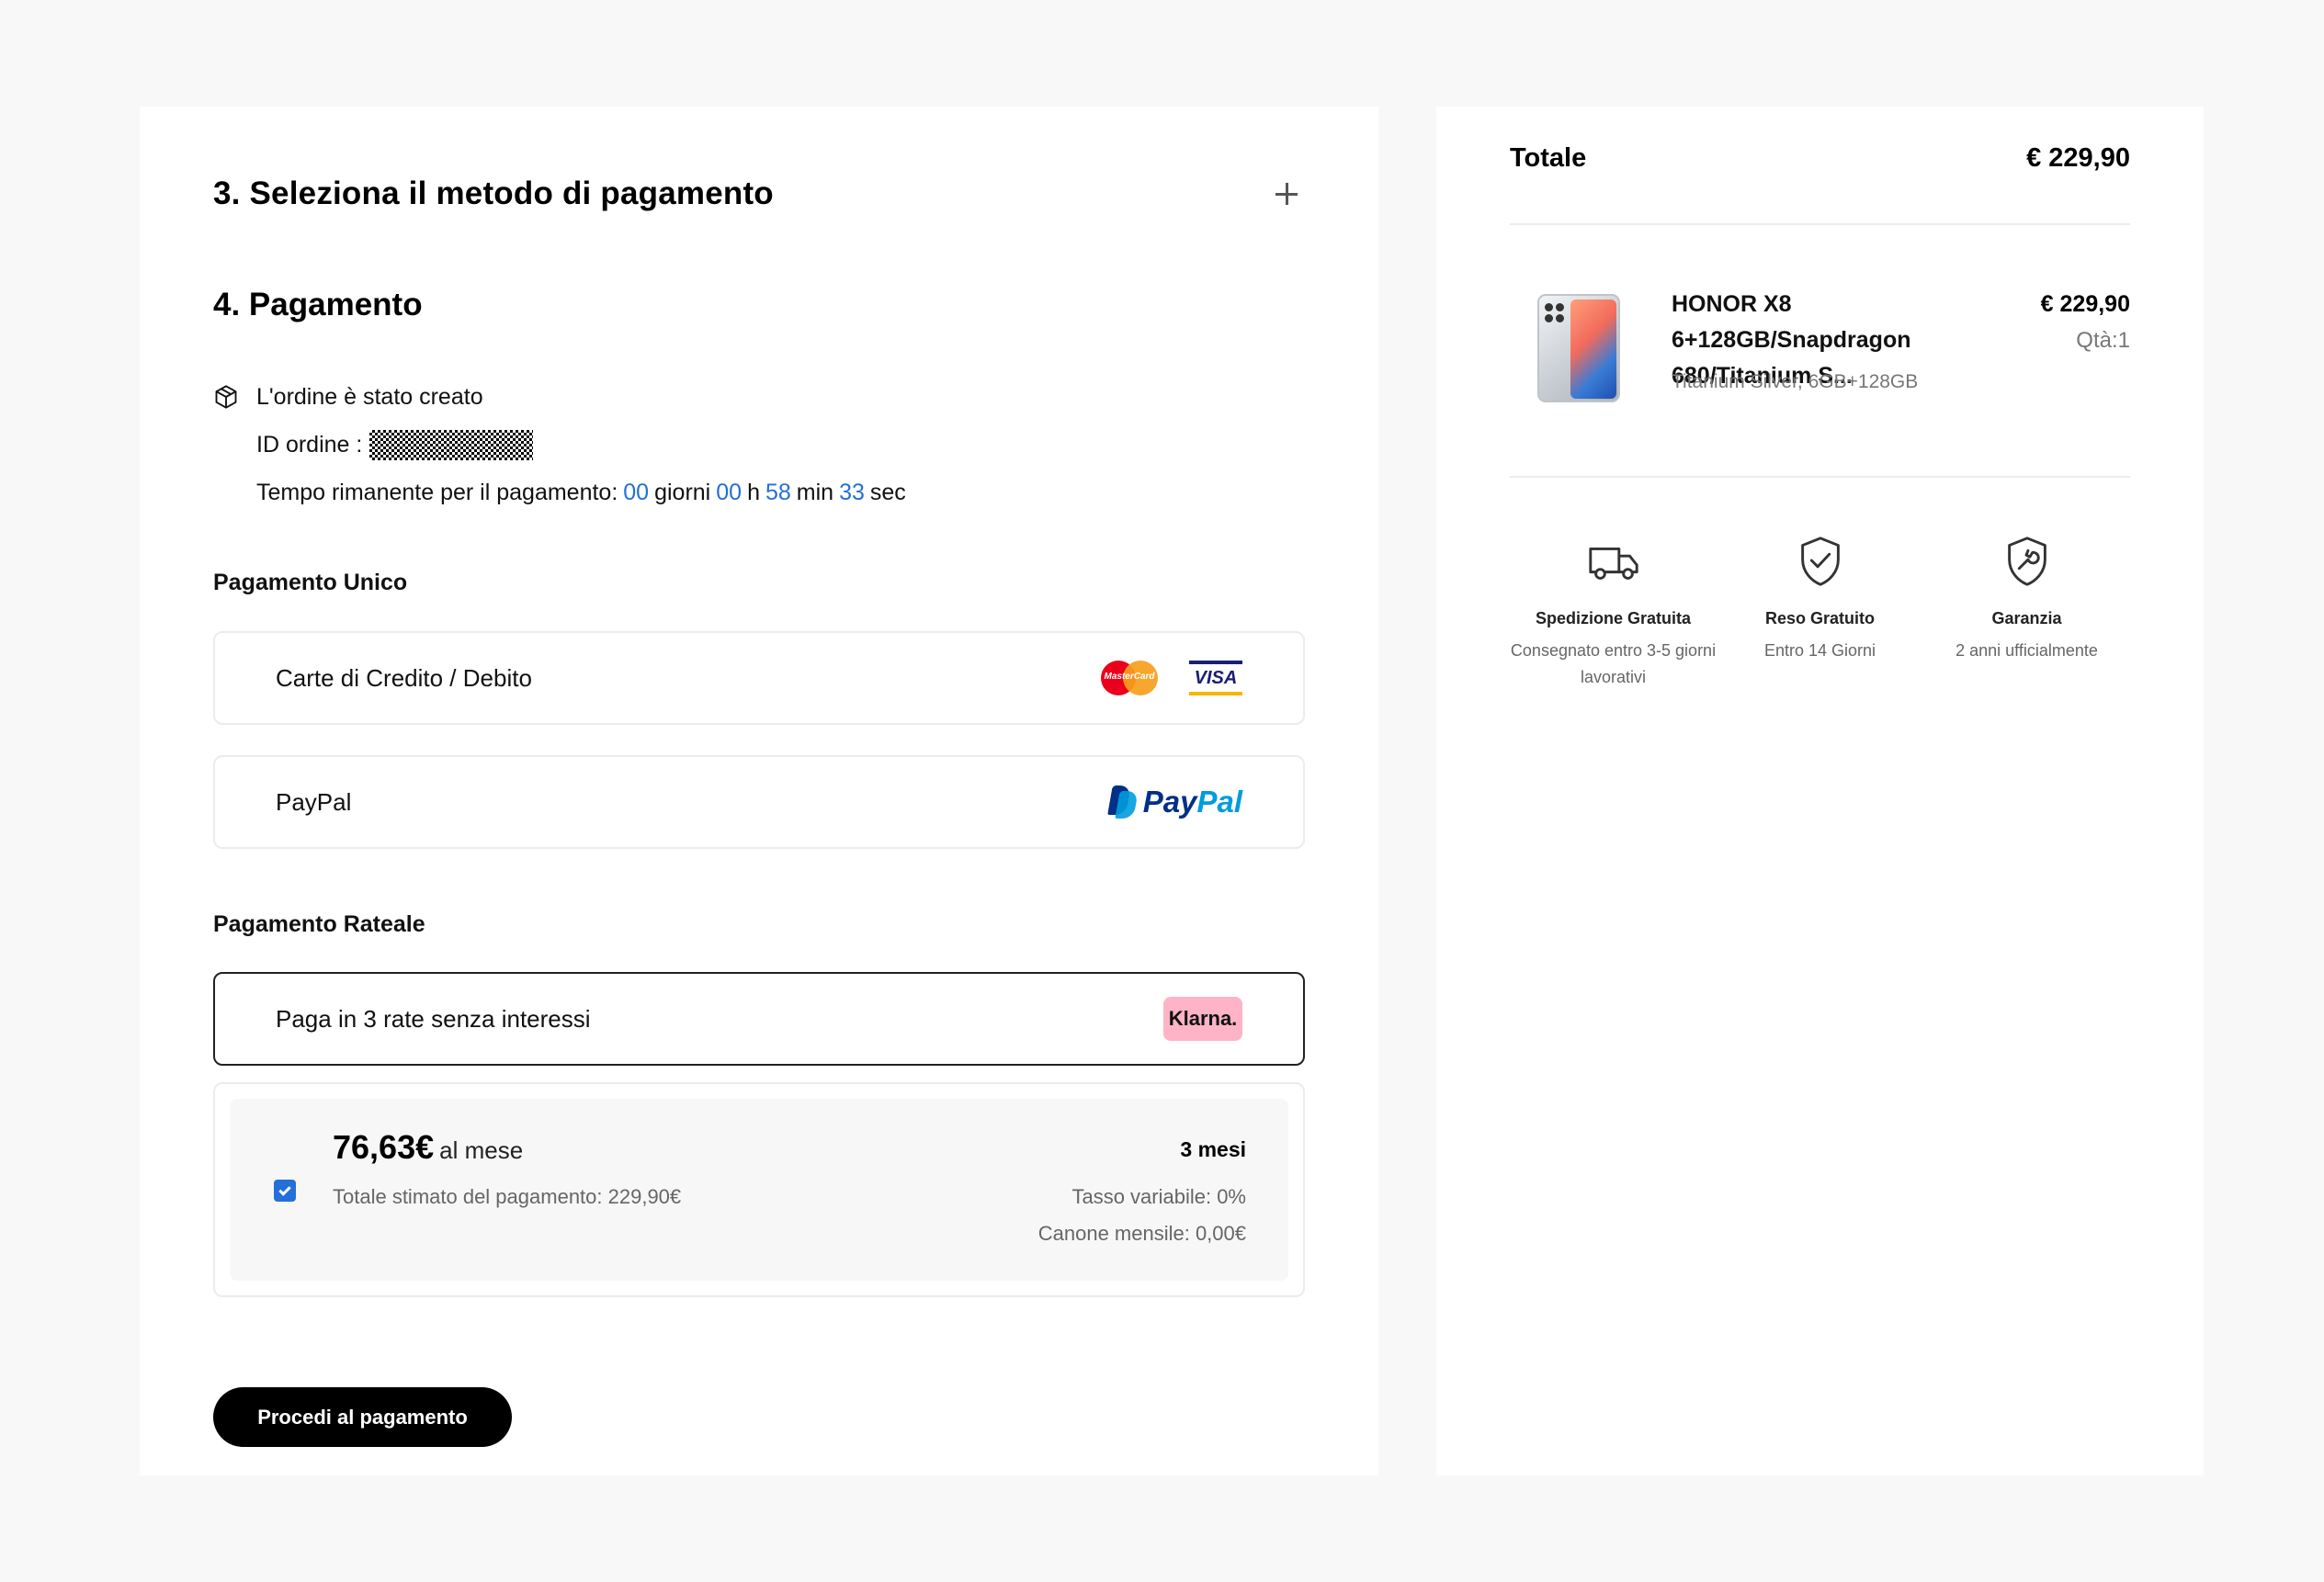 This screenshot has width=2324, height=1582. Describe the element at coordinates (2078, 157) in the screenshot. I see `total-value: € 229,90` at that location.